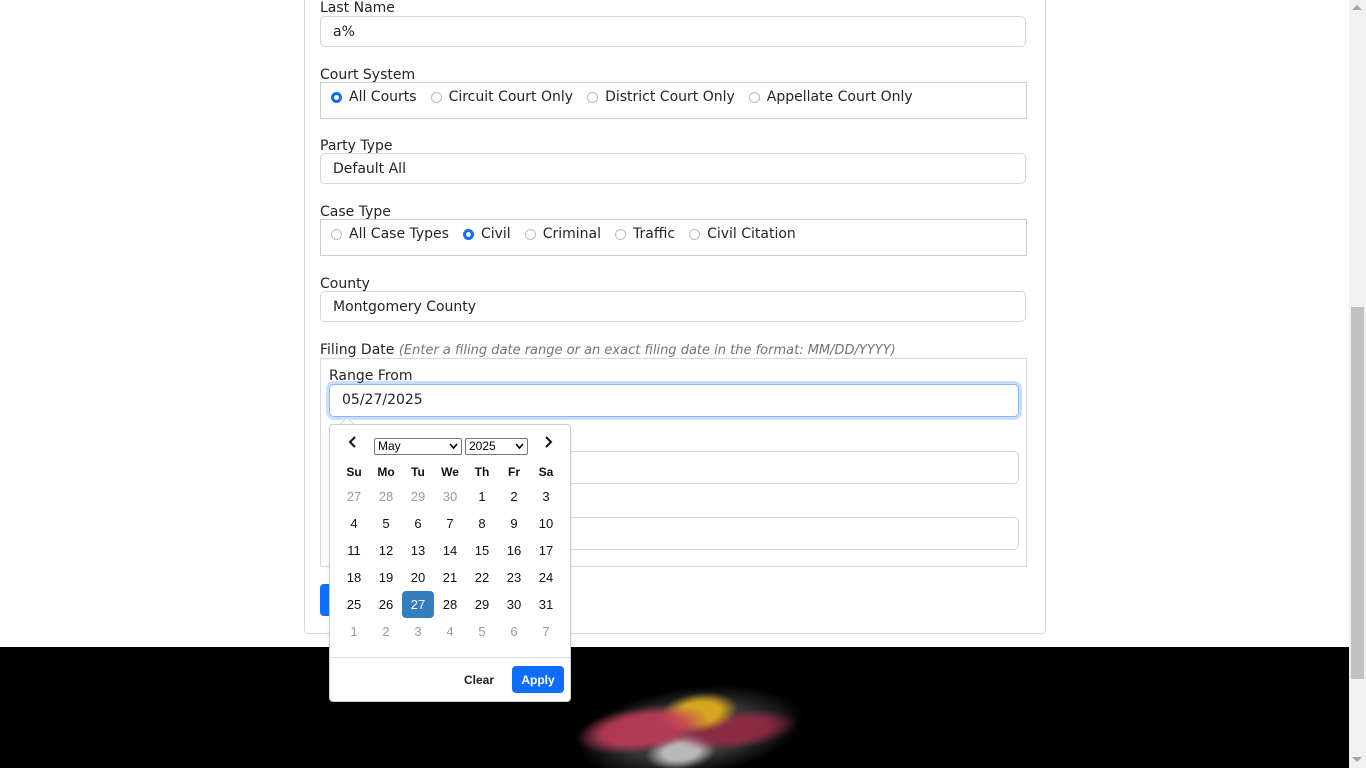 Image resolution: width=1366 pixels, height=768 pixels. What do you see at coordinates (654, 234) in the screenshot?
I see `case-type-option-label: Traffic` at bounding box center [654, 234].